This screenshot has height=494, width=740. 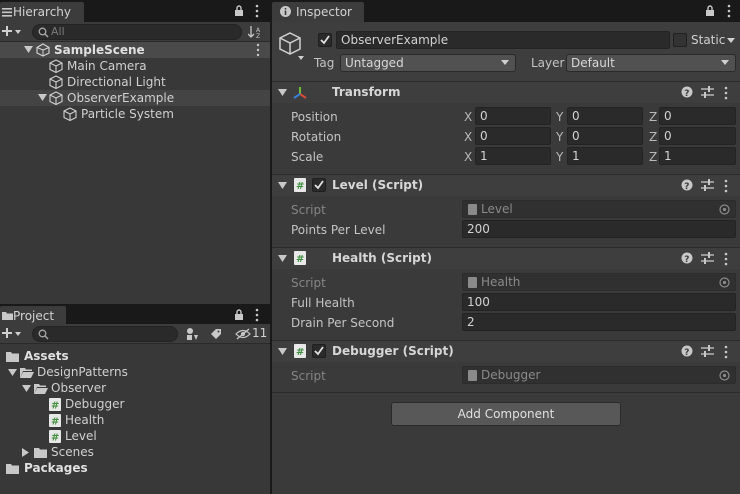 What do you see at coordinates (316, 137) in the screenshot?
I see `rotation-label: Rotation` at bounding box center [316, 137].